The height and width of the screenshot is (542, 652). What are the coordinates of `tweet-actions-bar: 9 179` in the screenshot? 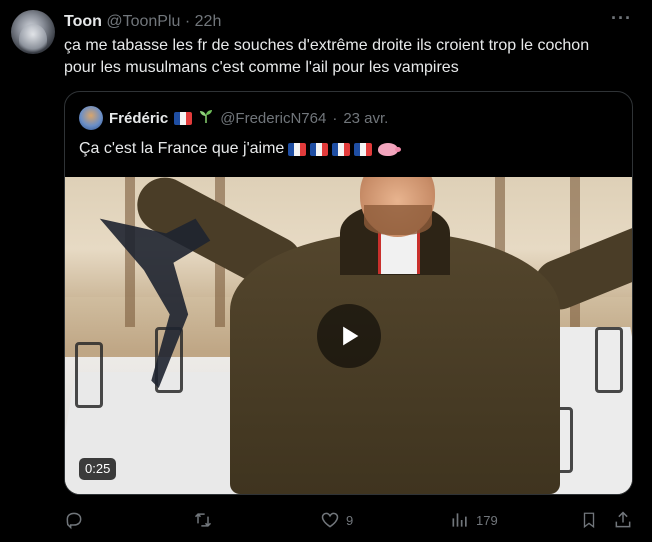 It's located at (349, 520).